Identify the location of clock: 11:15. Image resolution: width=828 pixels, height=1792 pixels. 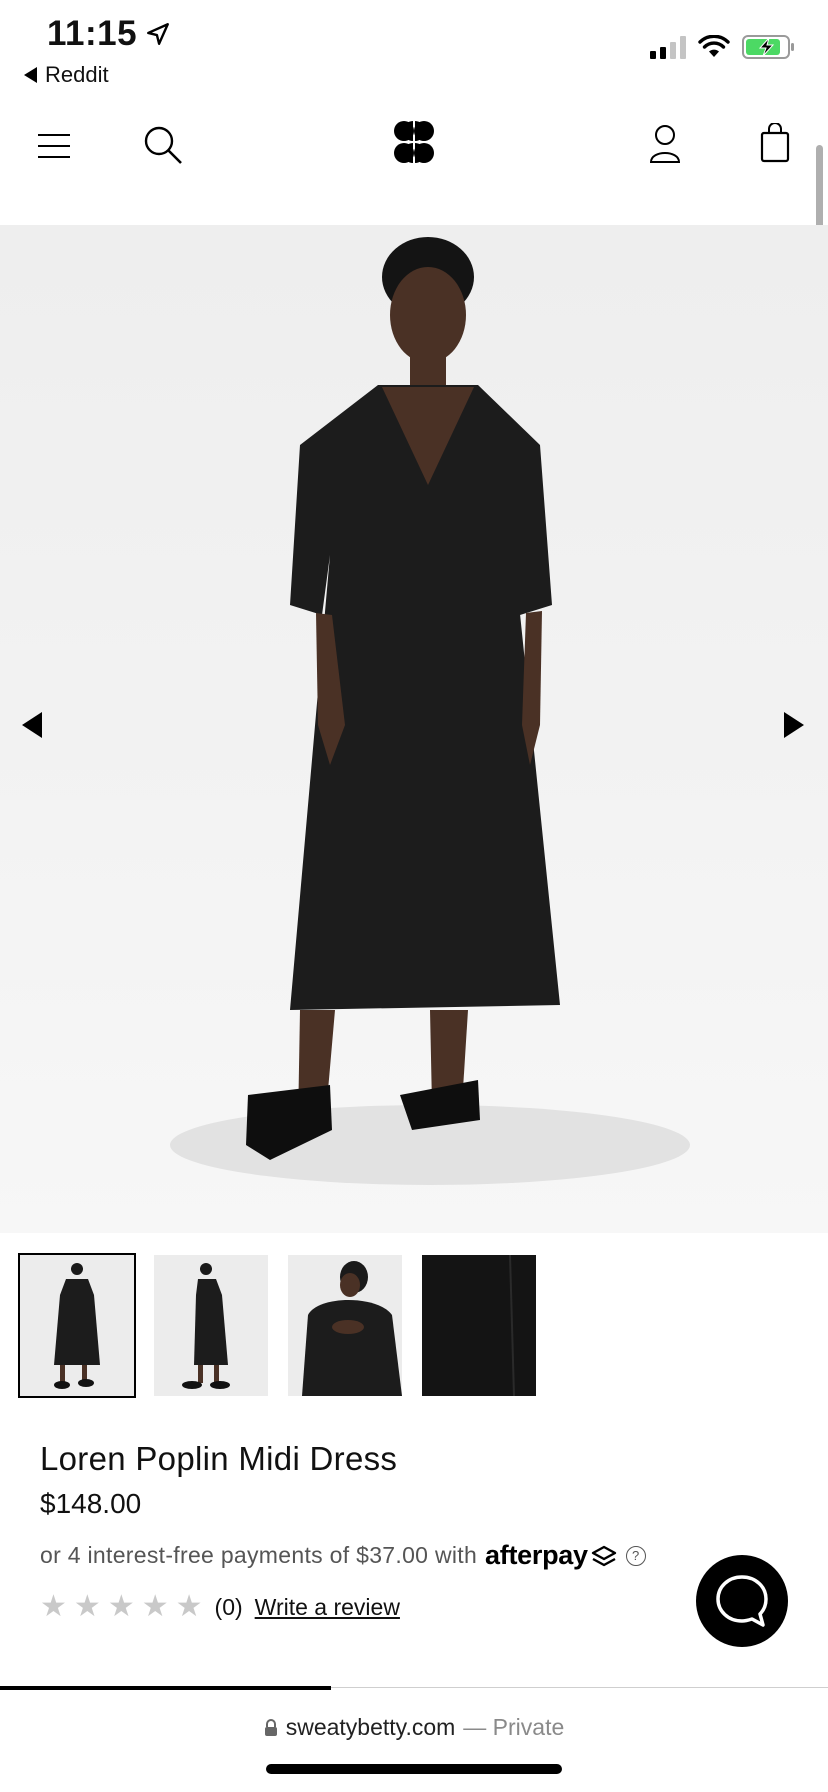
(92, 33).